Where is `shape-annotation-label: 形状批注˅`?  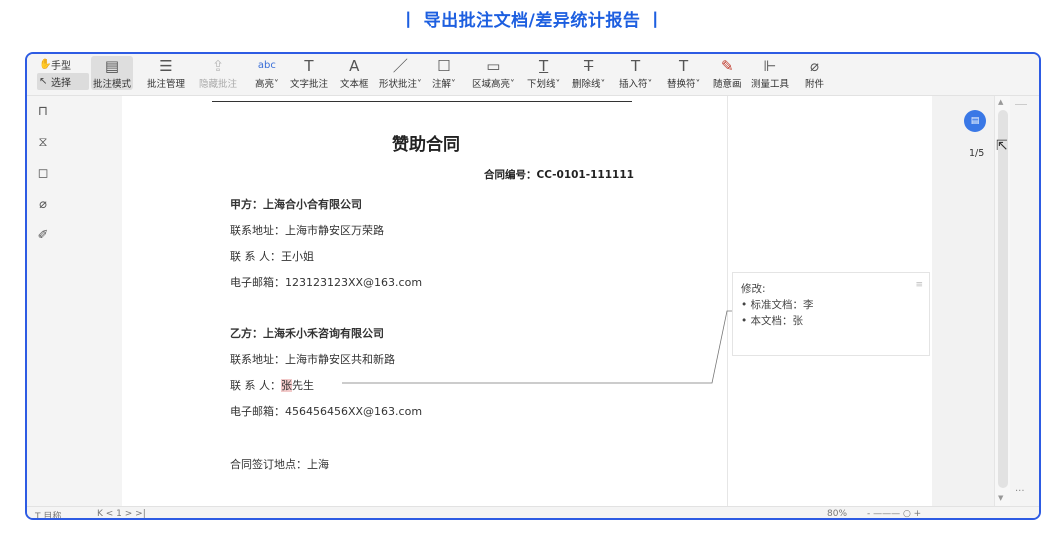 shape-annotation-label: 形状批注˅ is located at coordinates (400, 84).